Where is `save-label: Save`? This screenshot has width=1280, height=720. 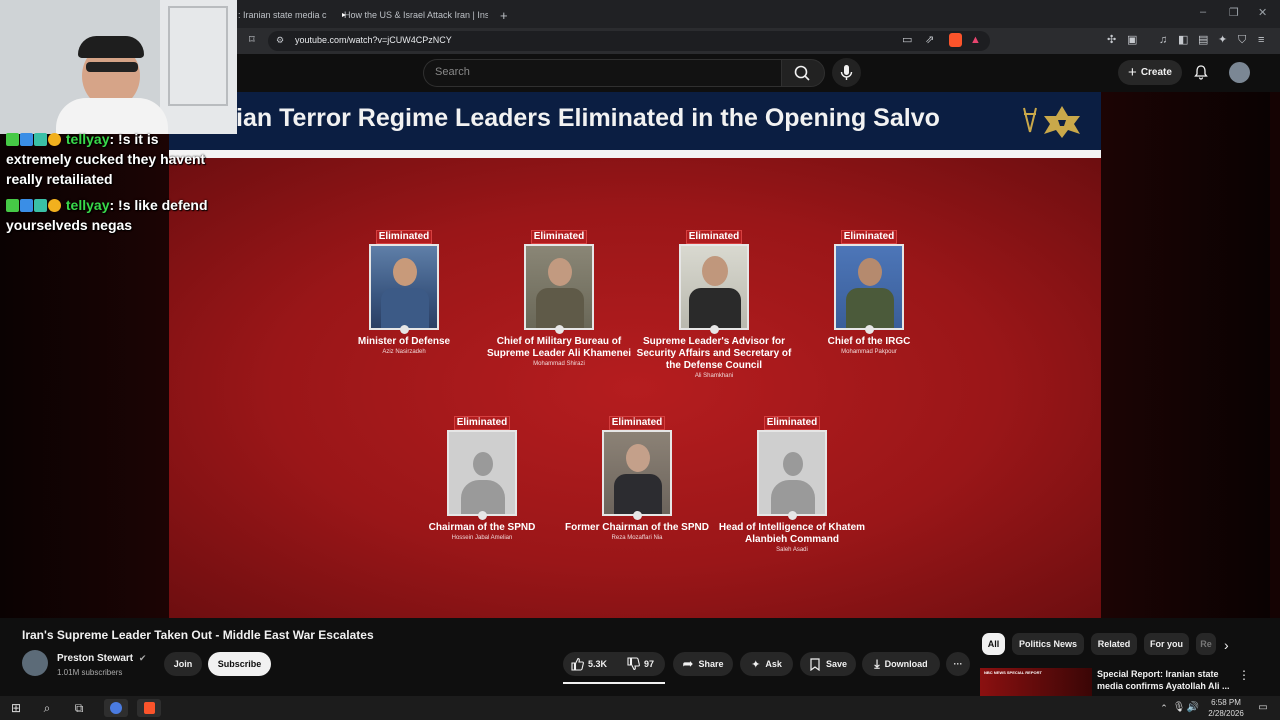
save-label: Save is located at coordinates (836, 664).